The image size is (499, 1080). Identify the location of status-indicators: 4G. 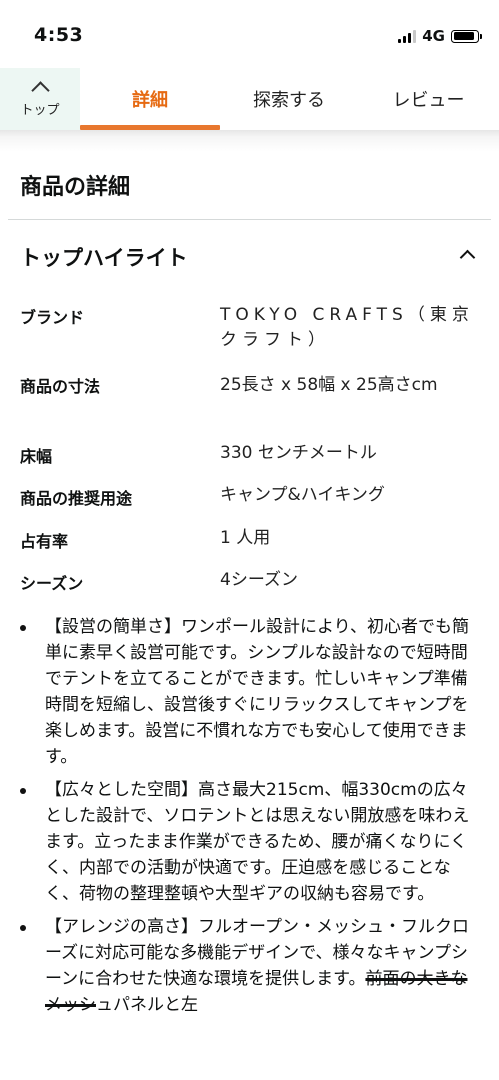
(440, 36).